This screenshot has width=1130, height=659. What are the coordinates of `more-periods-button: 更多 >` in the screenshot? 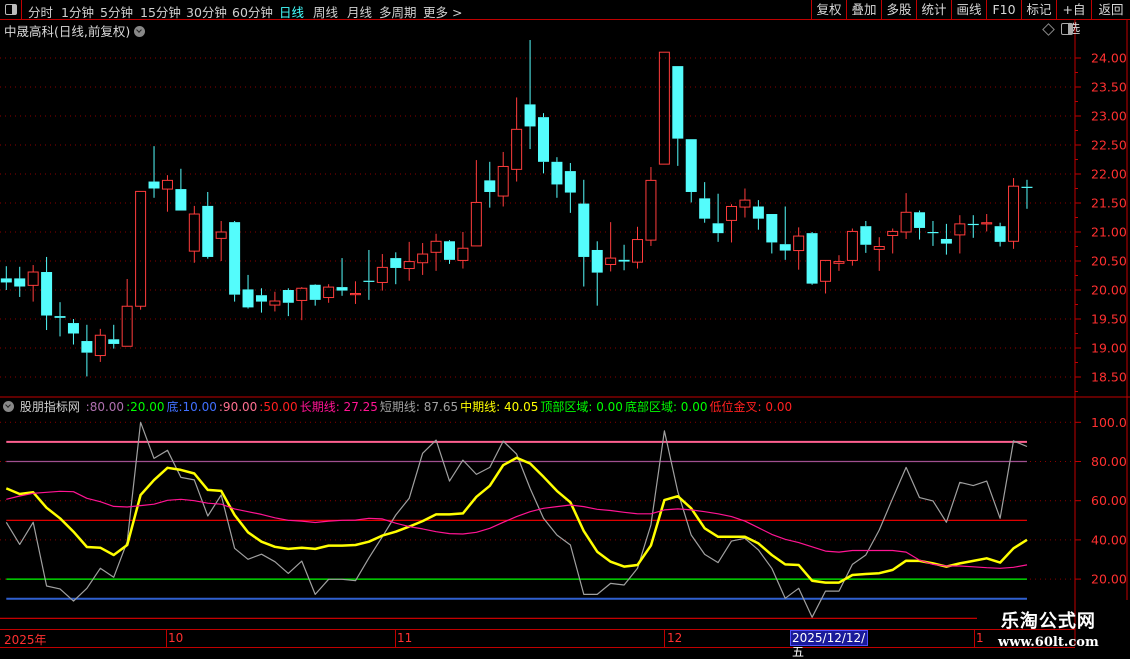 It's located at (442, 11).